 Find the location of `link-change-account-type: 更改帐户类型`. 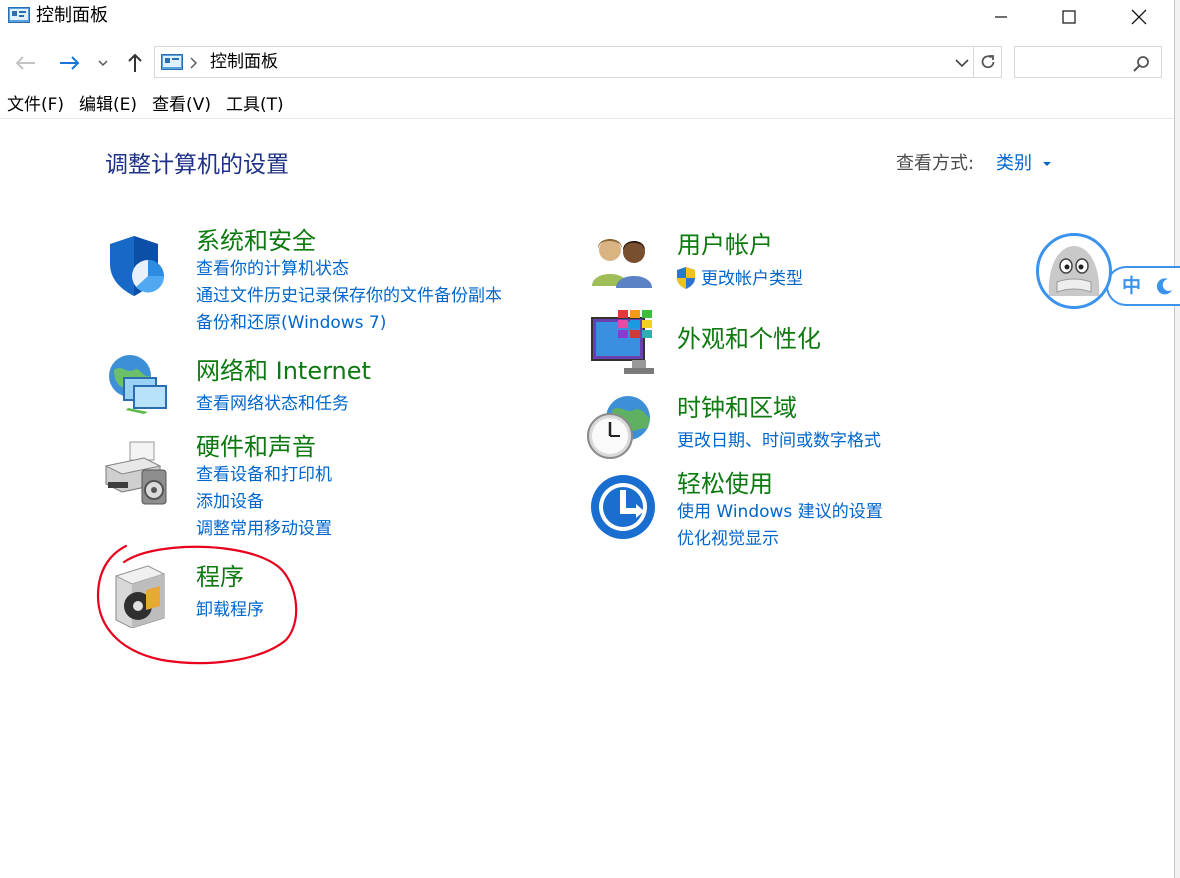

link-change-account-type: 更改帐户类型 is located at coordinates (752, 279).